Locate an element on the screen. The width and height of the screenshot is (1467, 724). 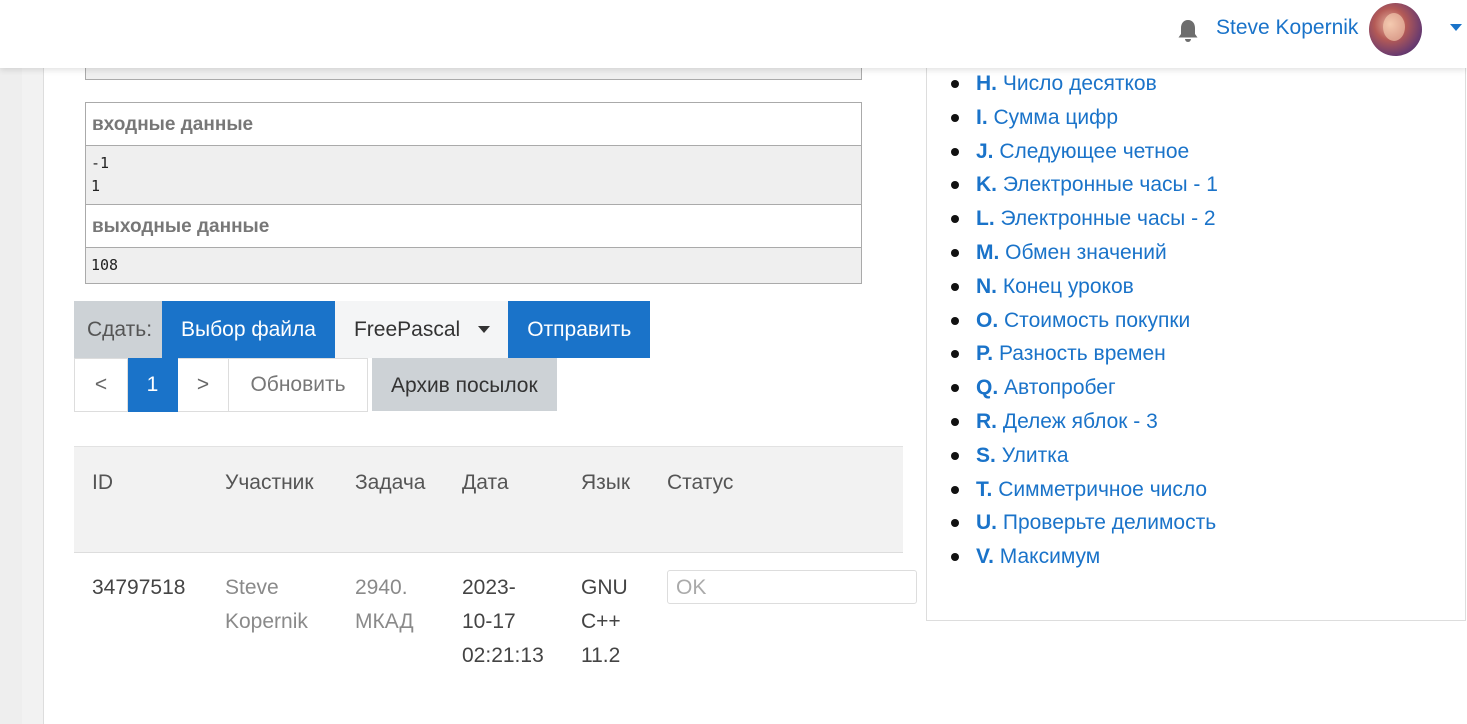
pagination: < 1 > Обновить is located at coordinates (221, 385).